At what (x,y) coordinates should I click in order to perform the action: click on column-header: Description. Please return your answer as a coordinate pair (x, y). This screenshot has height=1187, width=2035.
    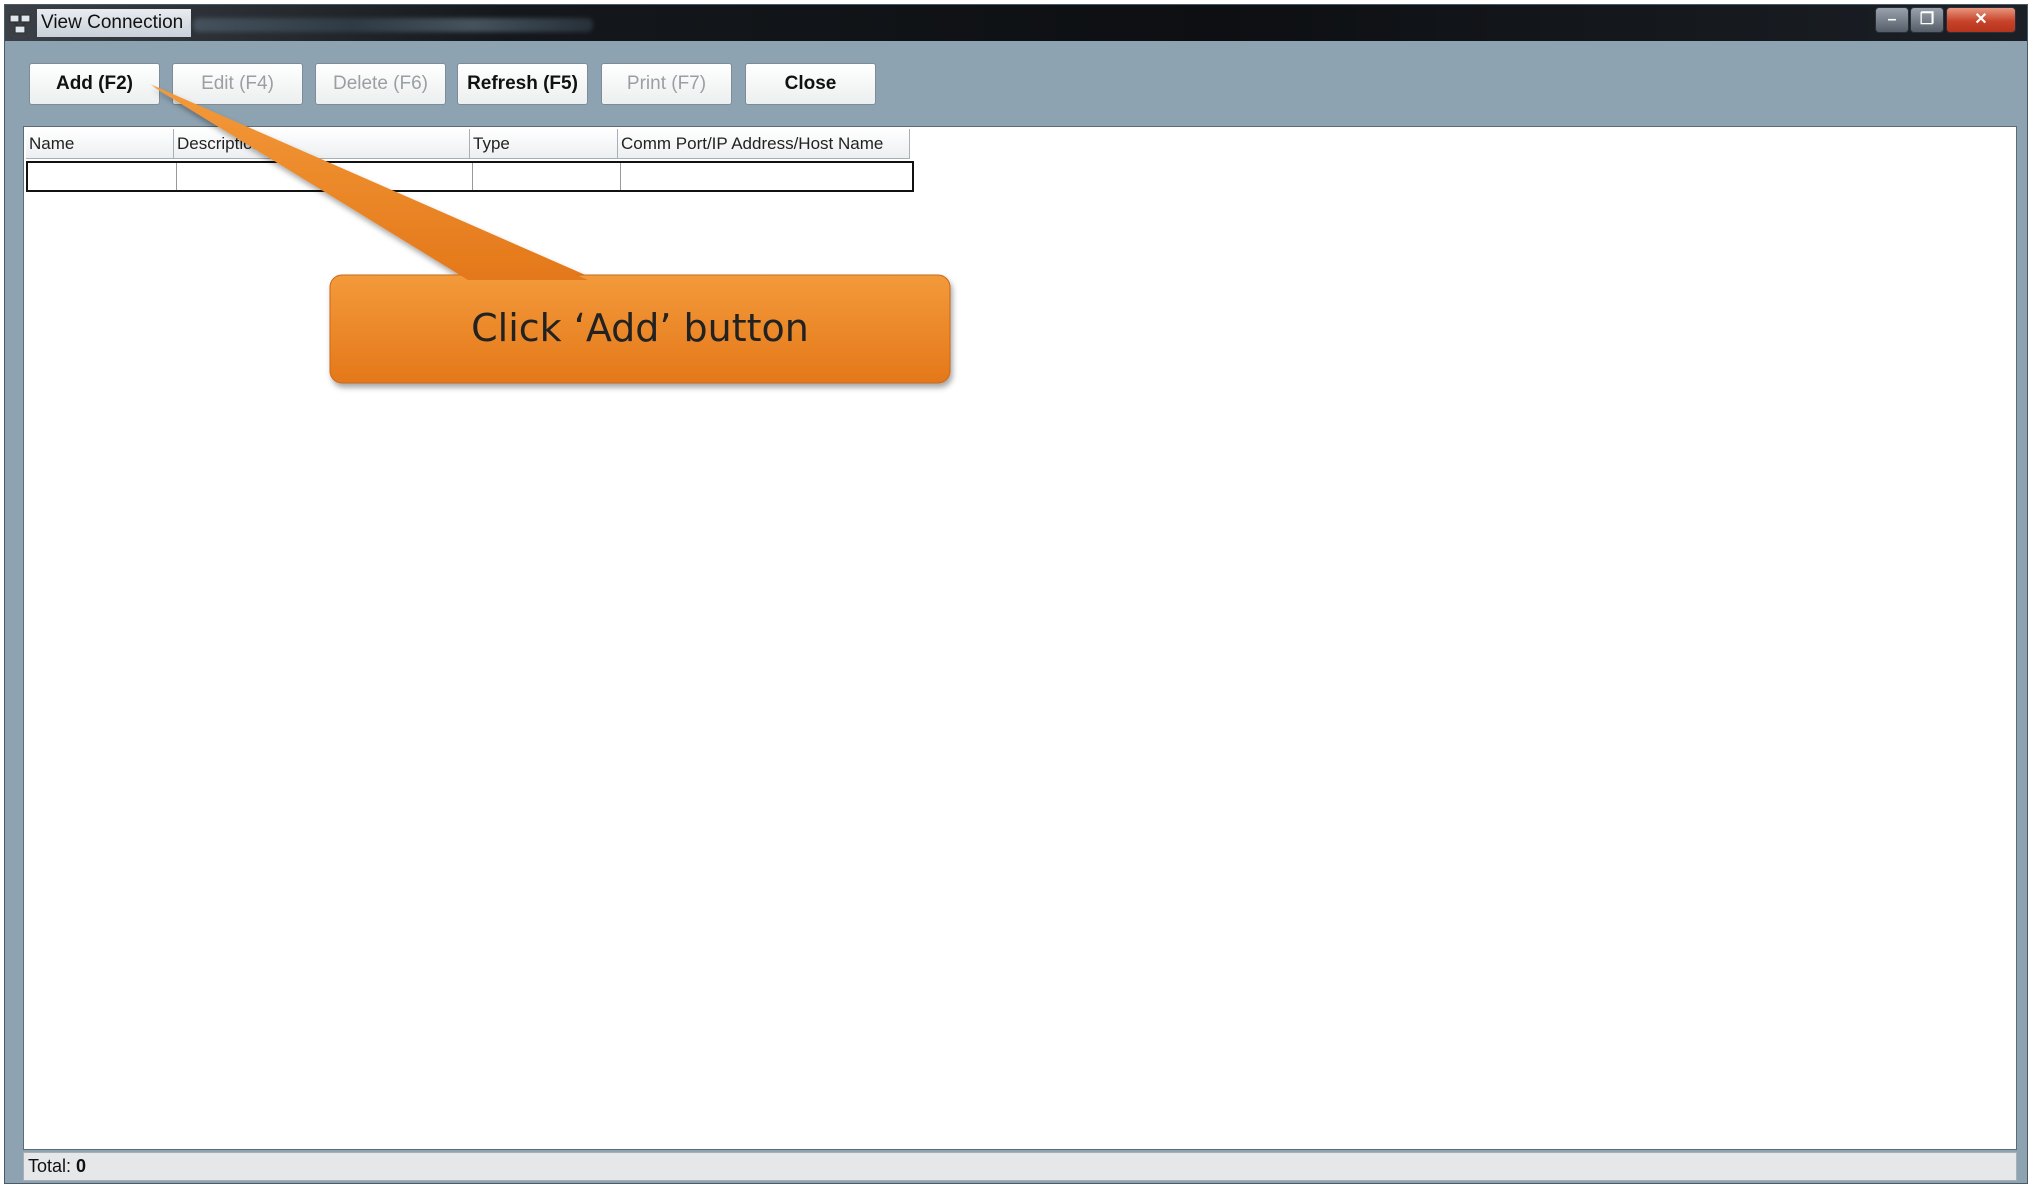
    Looking at the image, I should click on (322, 144).